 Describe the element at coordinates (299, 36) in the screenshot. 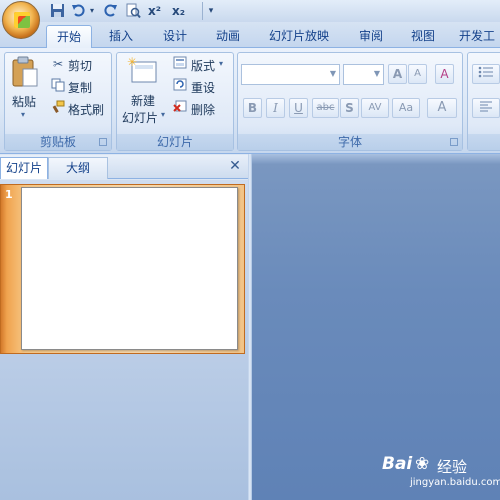

I see `tab-slideshow: 幻灯片放映` at that location.